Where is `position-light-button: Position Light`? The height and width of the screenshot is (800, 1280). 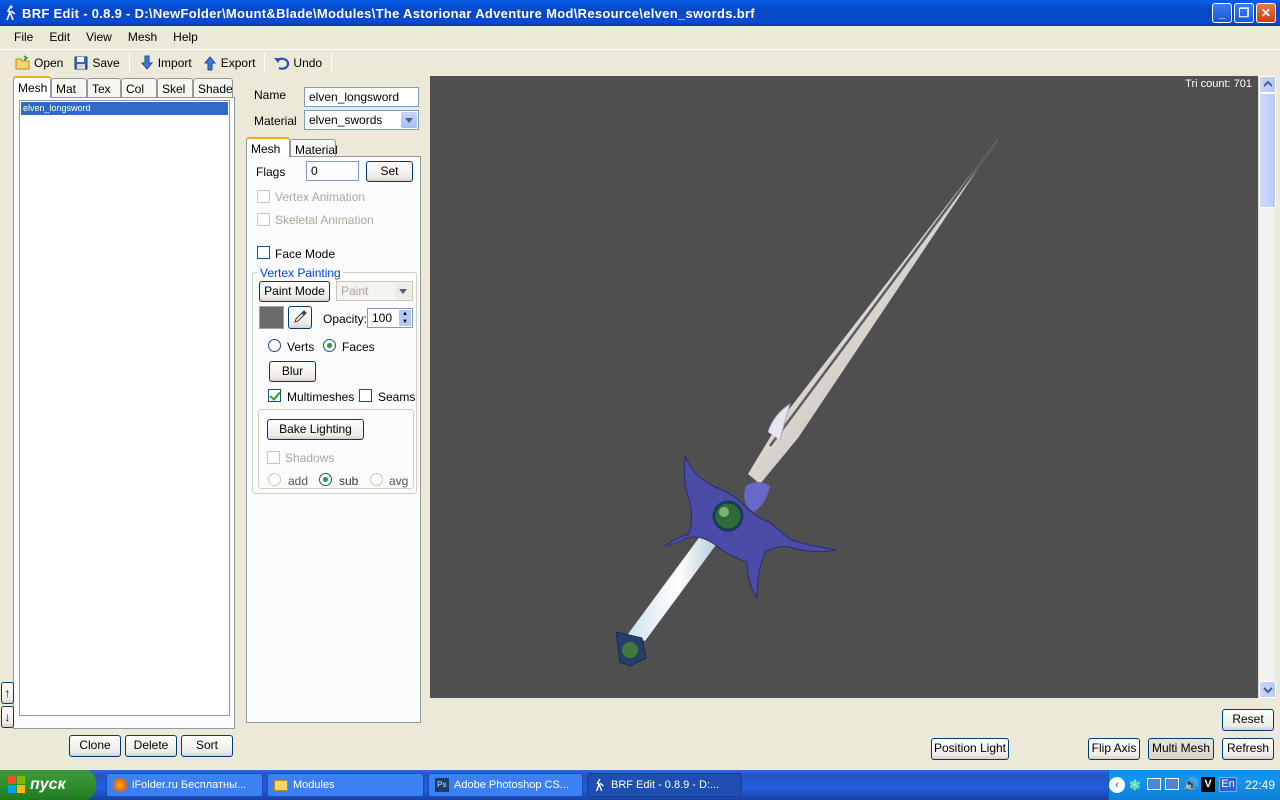
position-light-button: Position Light is located at coordinates (970, 749).